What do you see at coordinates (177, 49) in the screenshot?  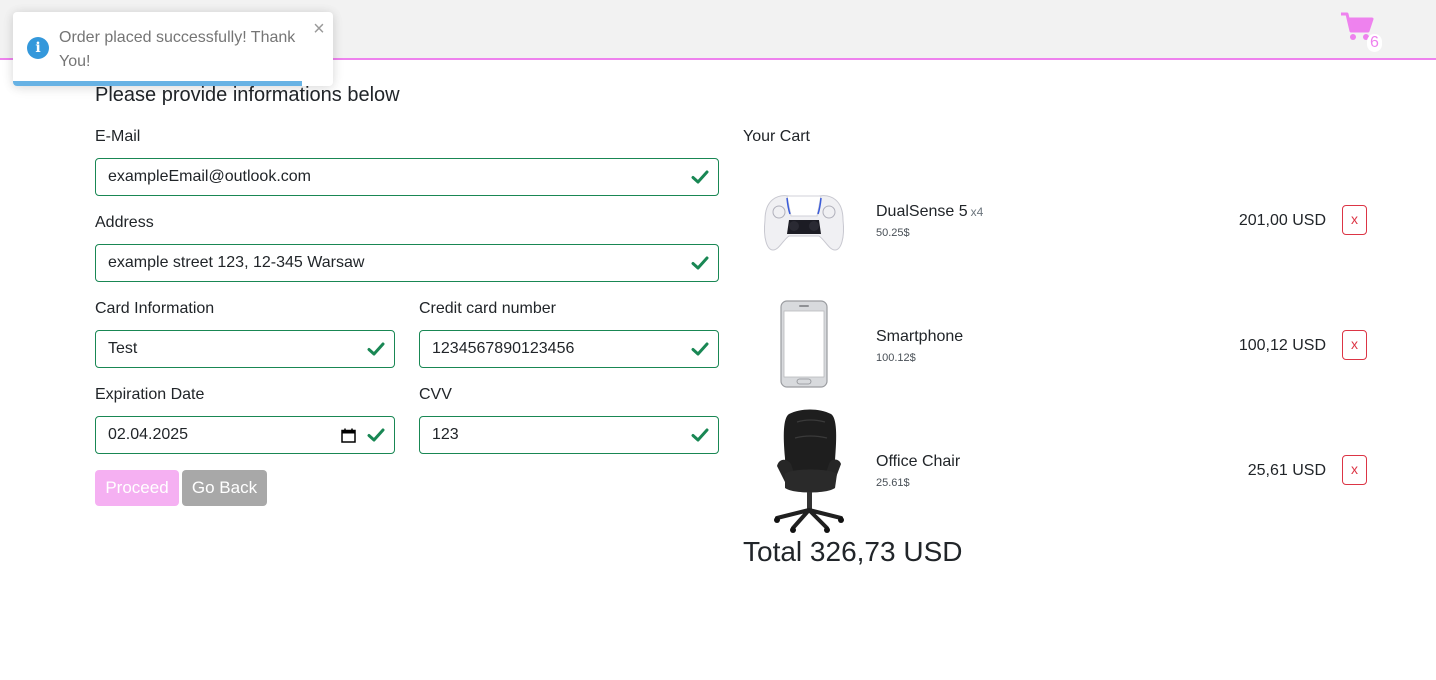 I see `toast-message: Order placed successfully! Thank You!` at bounding box center [177, 49].